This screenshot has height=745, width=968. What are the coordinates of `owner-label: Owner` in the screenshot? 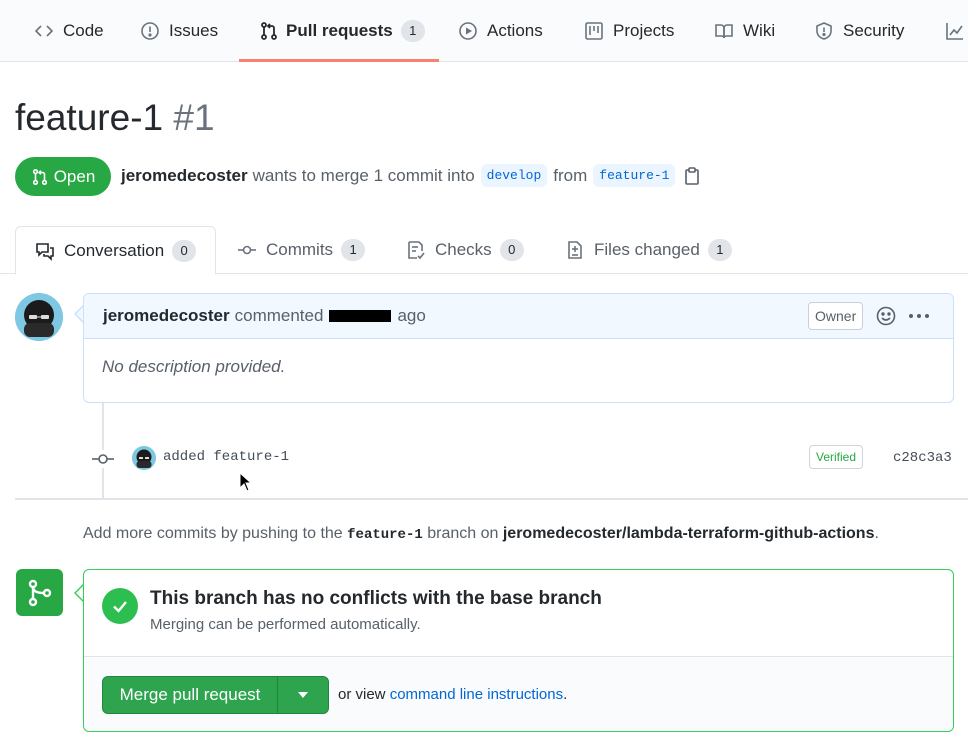 It's located at (836, 316).